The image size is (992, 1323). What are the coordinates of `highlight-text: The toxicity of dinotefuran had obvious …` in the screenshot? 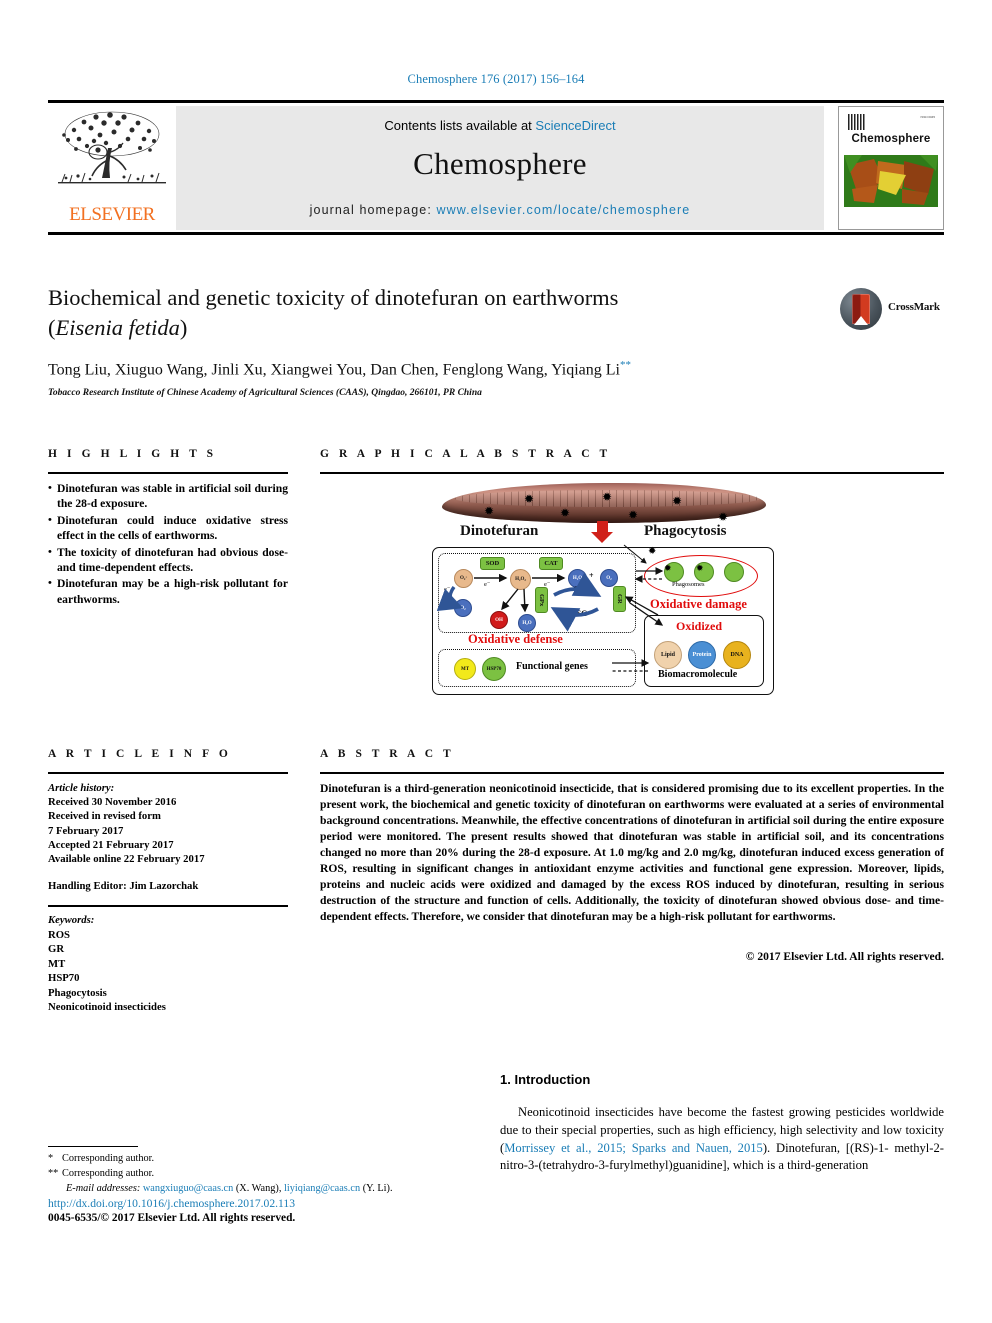 It's located at (172, 560).